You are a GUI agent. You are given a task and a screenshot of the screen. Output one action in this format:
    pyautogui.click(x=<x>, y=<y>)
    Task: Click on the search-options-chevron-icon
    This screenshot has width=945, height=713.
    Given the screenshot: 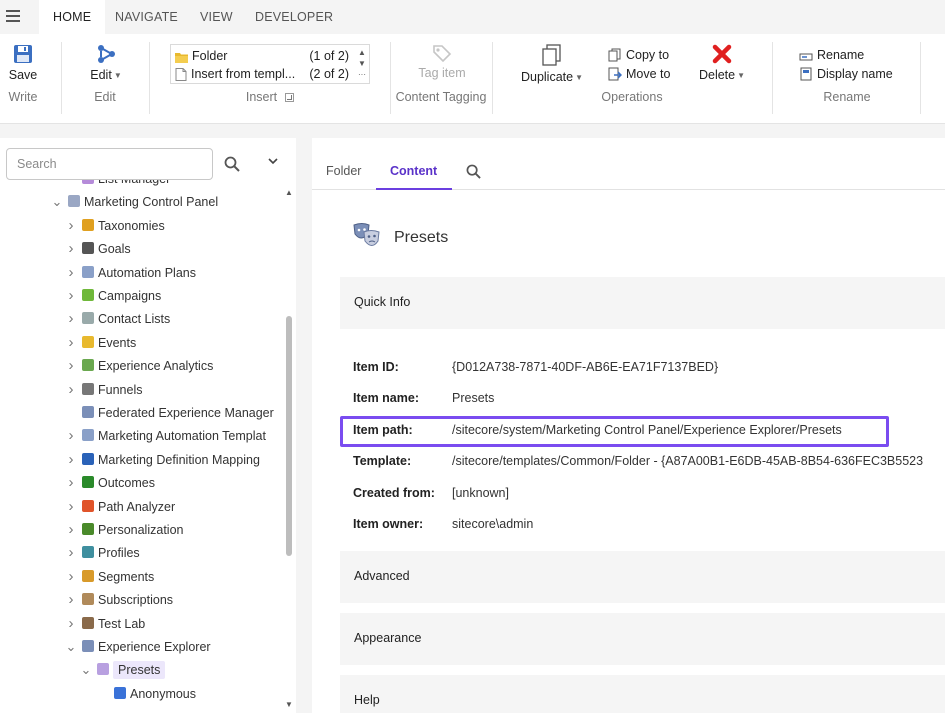 What is the action you would take?
    pyautogui.click(x=273, y=161)
    